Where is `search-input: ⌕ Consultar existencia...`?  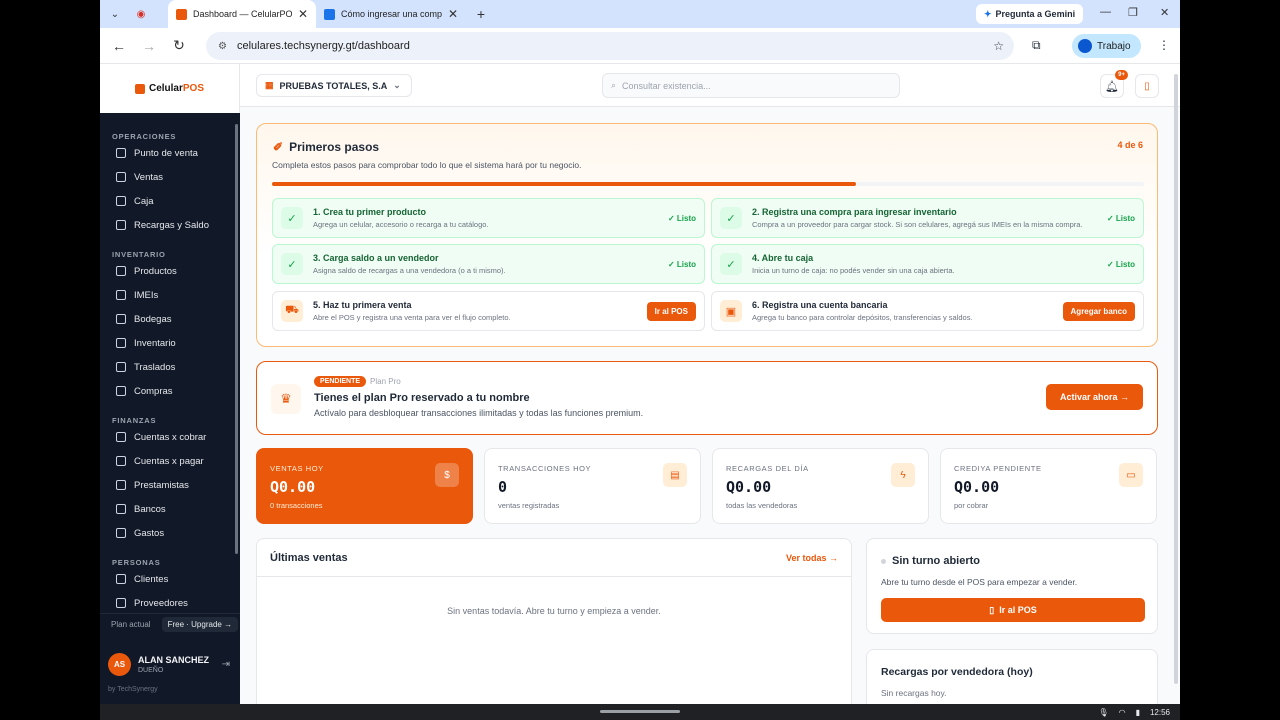
search-input: ⌕ Consultar existencia... is located at coordinates (751, 85).